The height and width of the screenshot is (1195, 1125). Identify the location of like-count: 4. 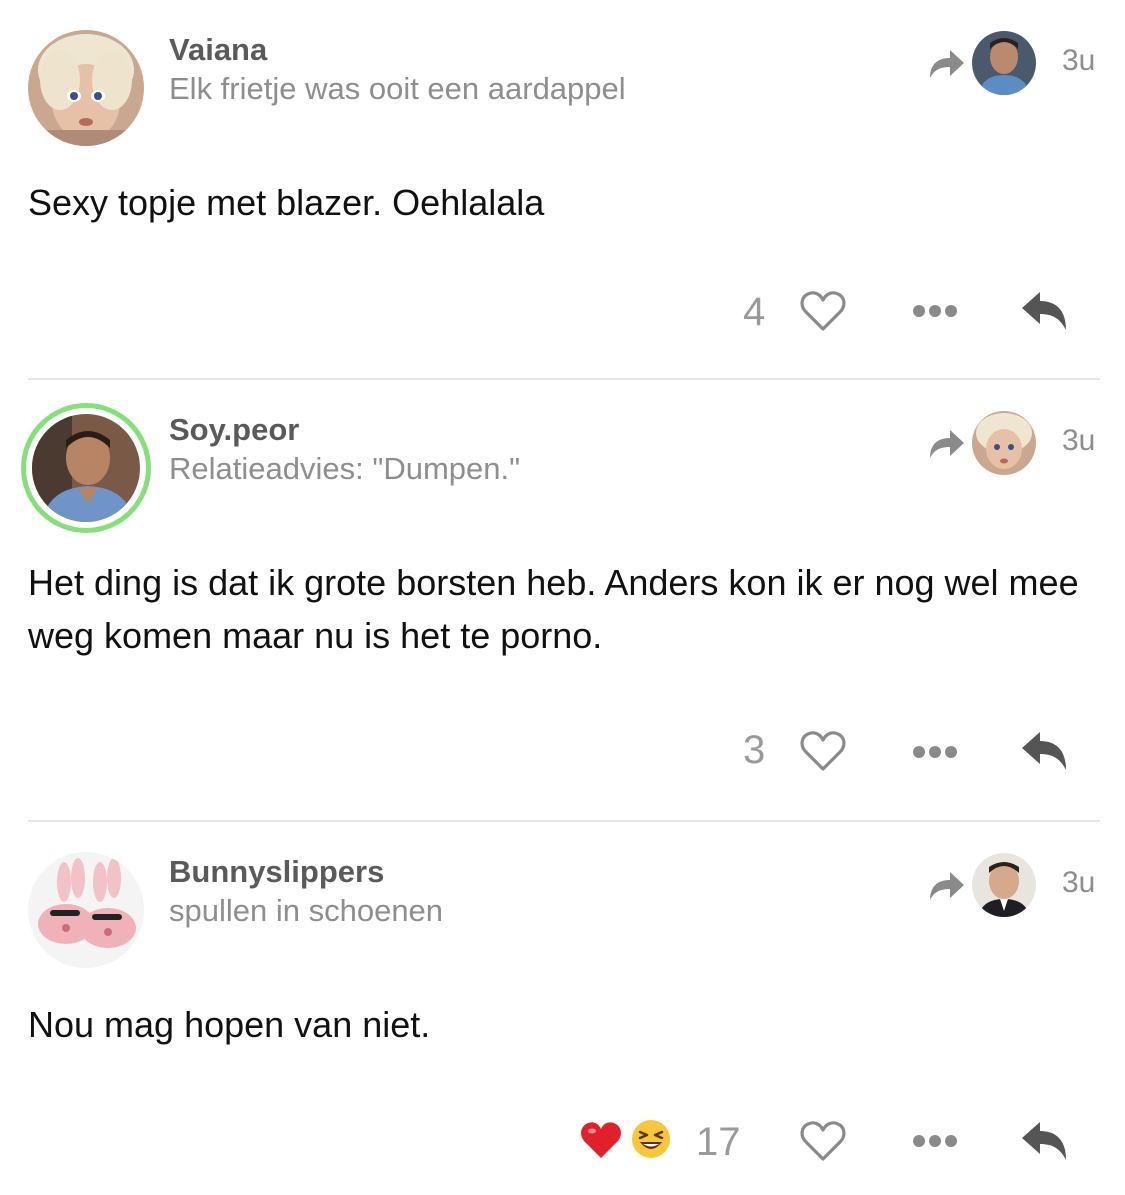
(754, 312).